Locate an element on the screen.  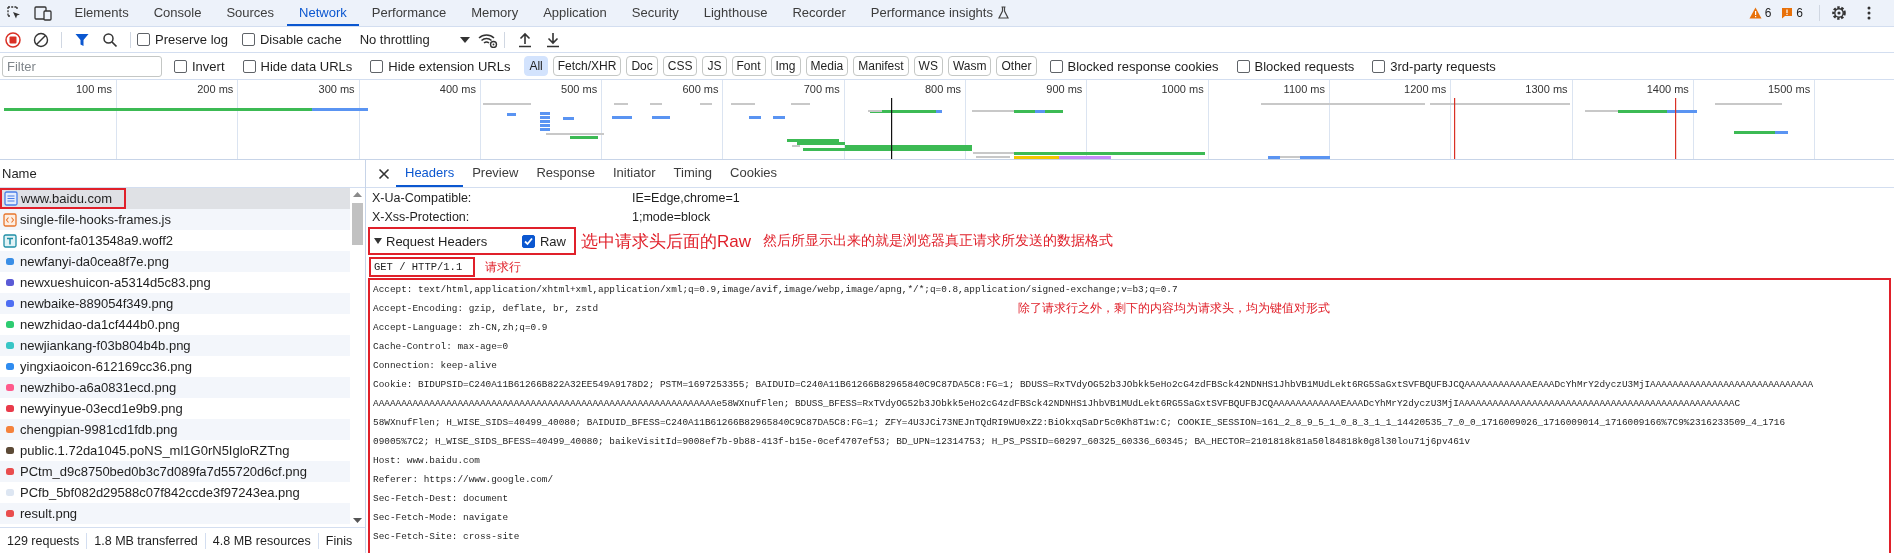
flask-icon is located at coordinates (1003, 12).